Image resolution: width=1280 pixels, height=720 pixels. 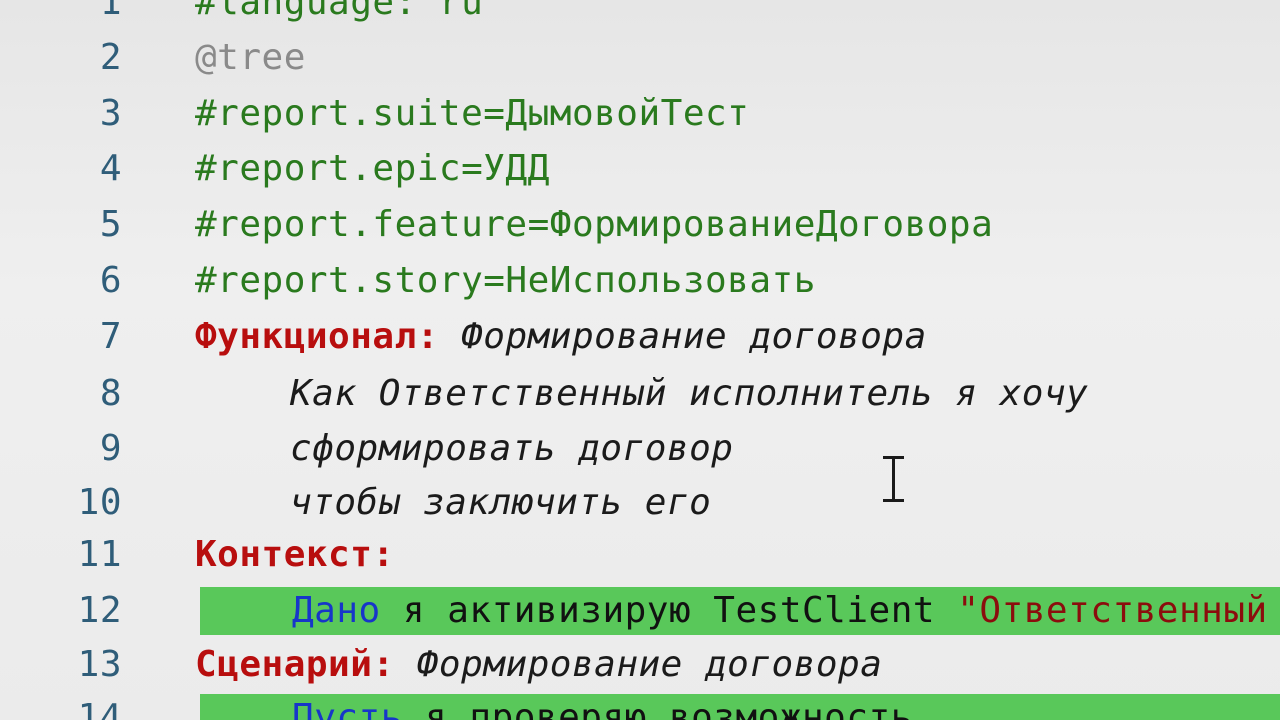 What do you see at coordinates (689, 394) in the screenshot?
I see `line-text: Как Ответственный исполнитель я хочу` at bounding box center [689, 394].